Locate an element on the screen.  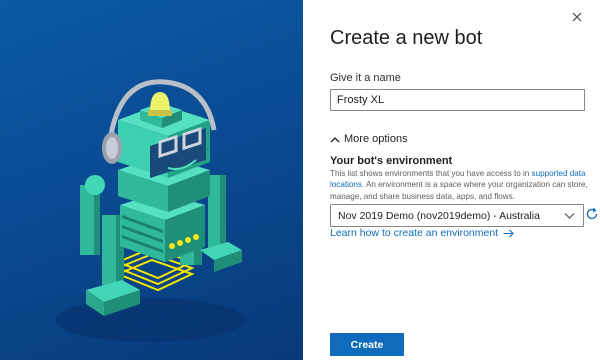
chevron-down-icon is located at coordinates (569, 216).